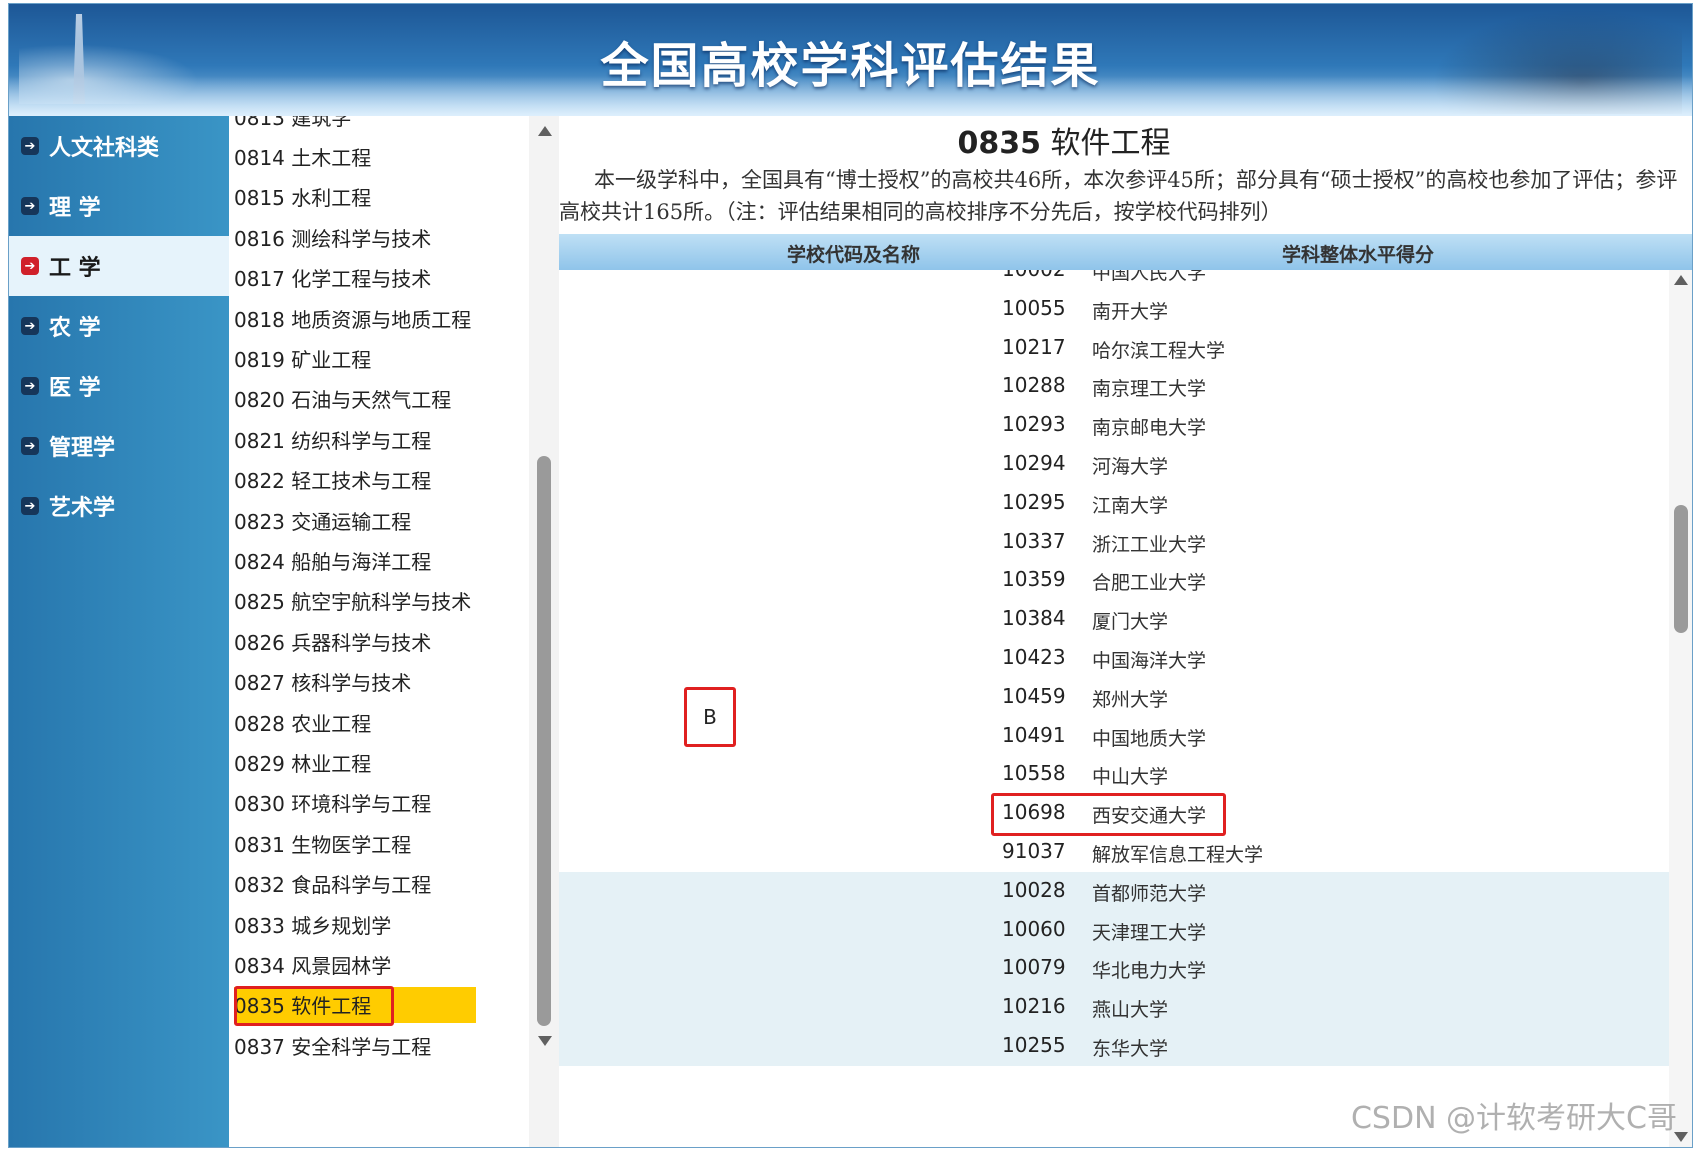  I want to click on subject-title-code: 0835, so click(999, 143).